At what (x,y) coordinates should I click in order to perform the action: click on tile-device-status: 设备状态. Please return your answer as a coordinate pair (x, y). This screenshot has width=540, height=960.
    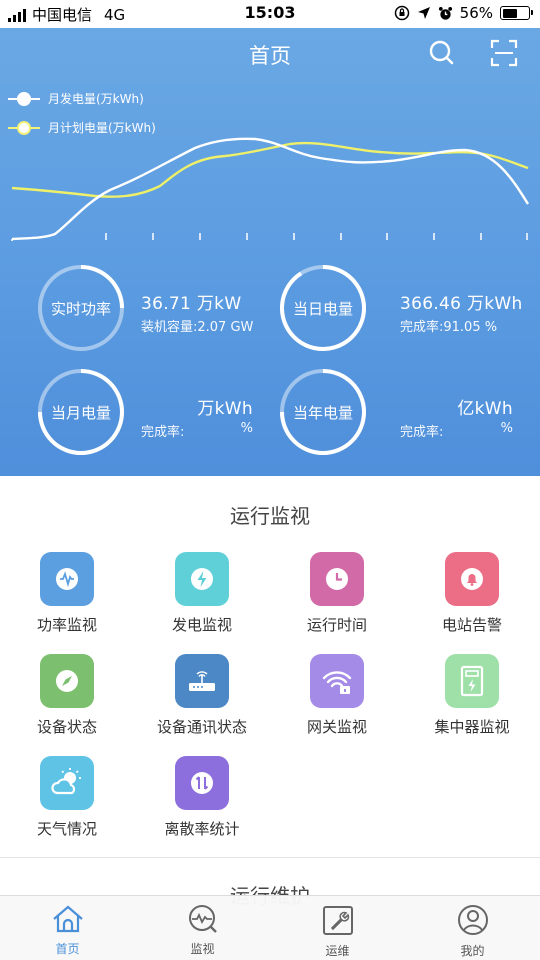
    Looking at the image, I should click on (67, 695).